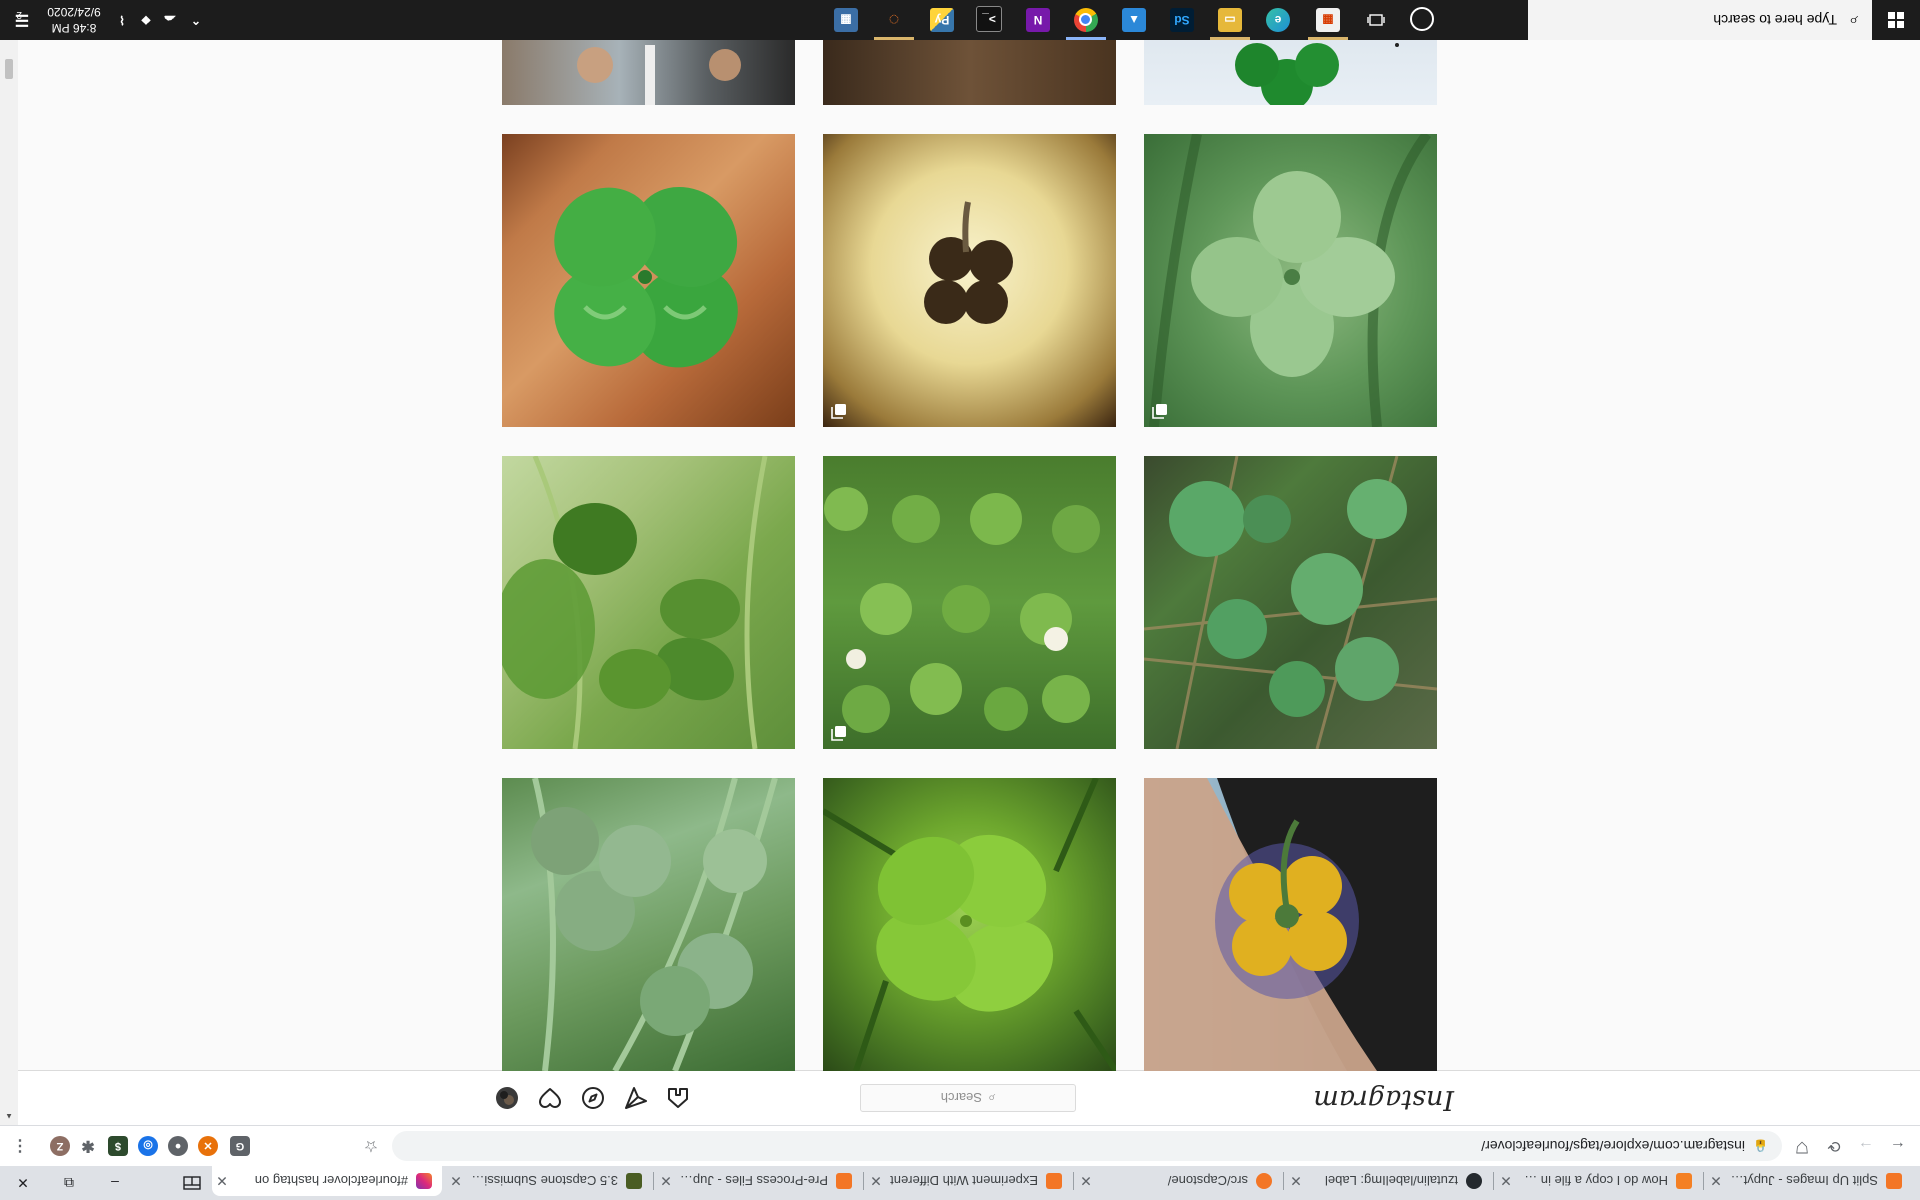  I want to click on restore-button: ⧉, so click(69, 1183).